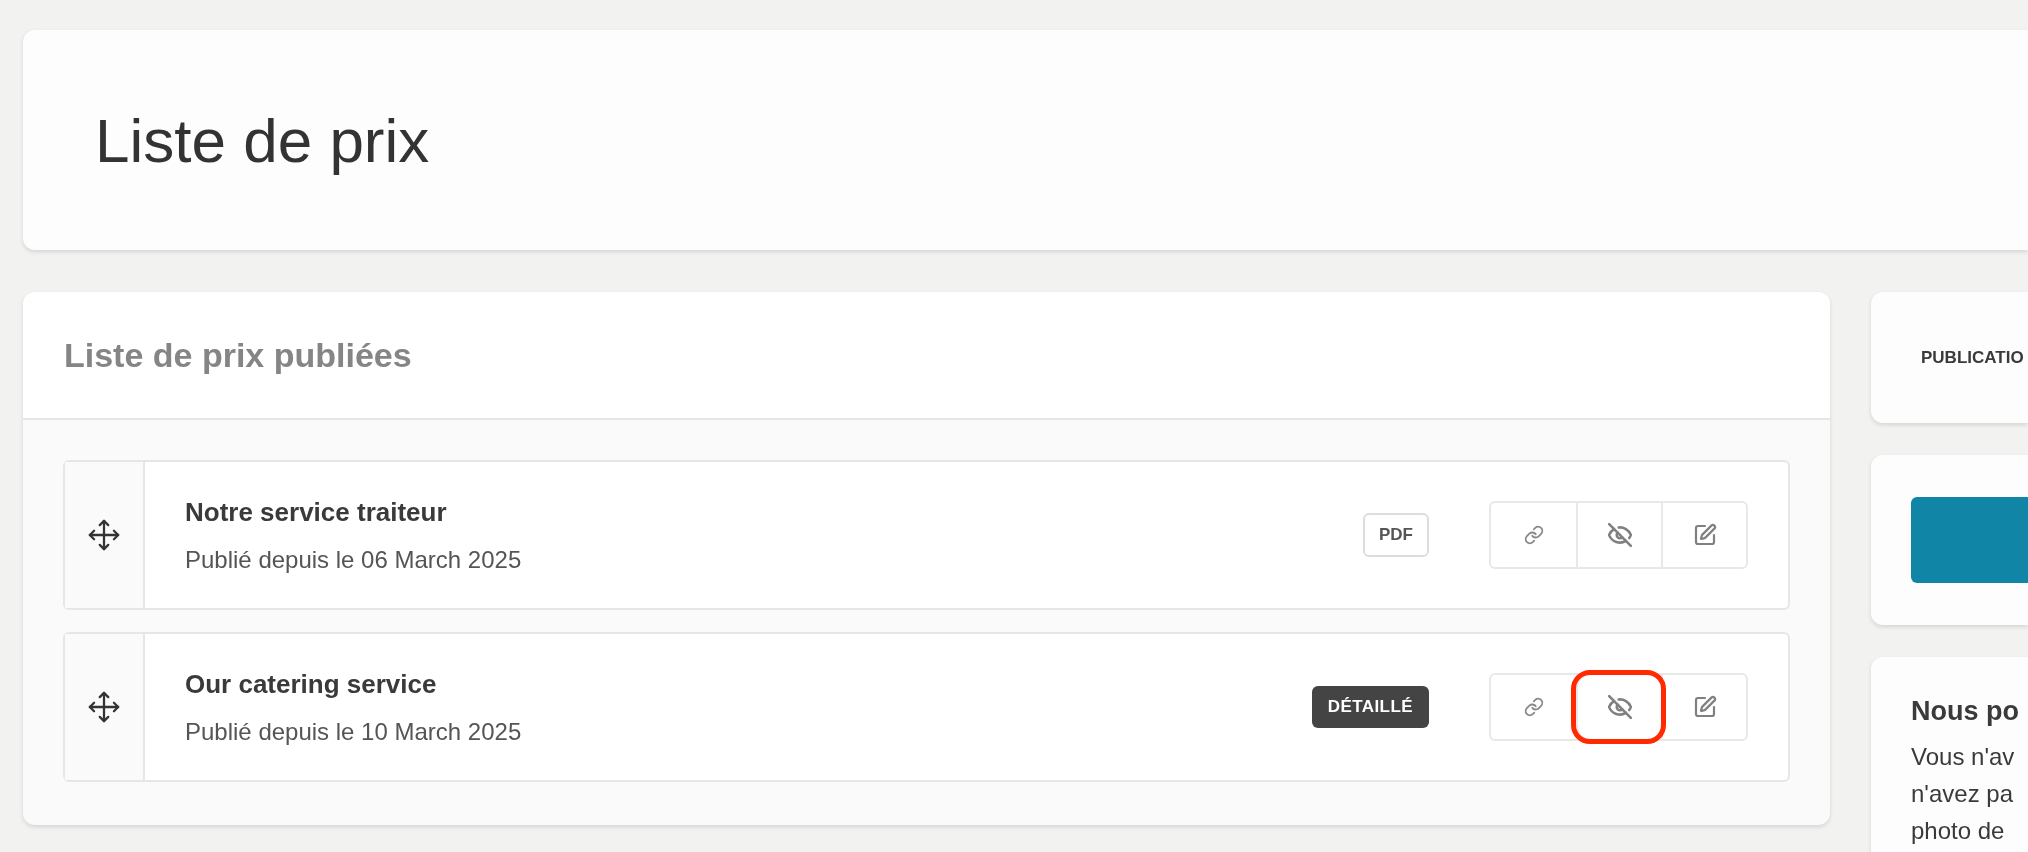  Describe the element at coordinates (354, 731) in the screenshot. I see `published-date: Publié depuis le 10 March 2025` at that location.